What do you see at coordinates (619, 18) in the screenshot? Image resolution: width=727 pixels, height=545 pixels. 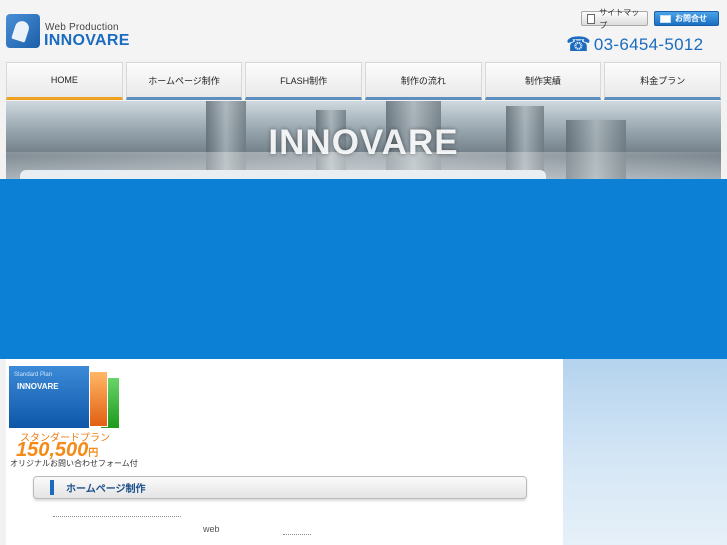 I see `sitemap-label: サイトマップ` at bounding box center [619, 18].